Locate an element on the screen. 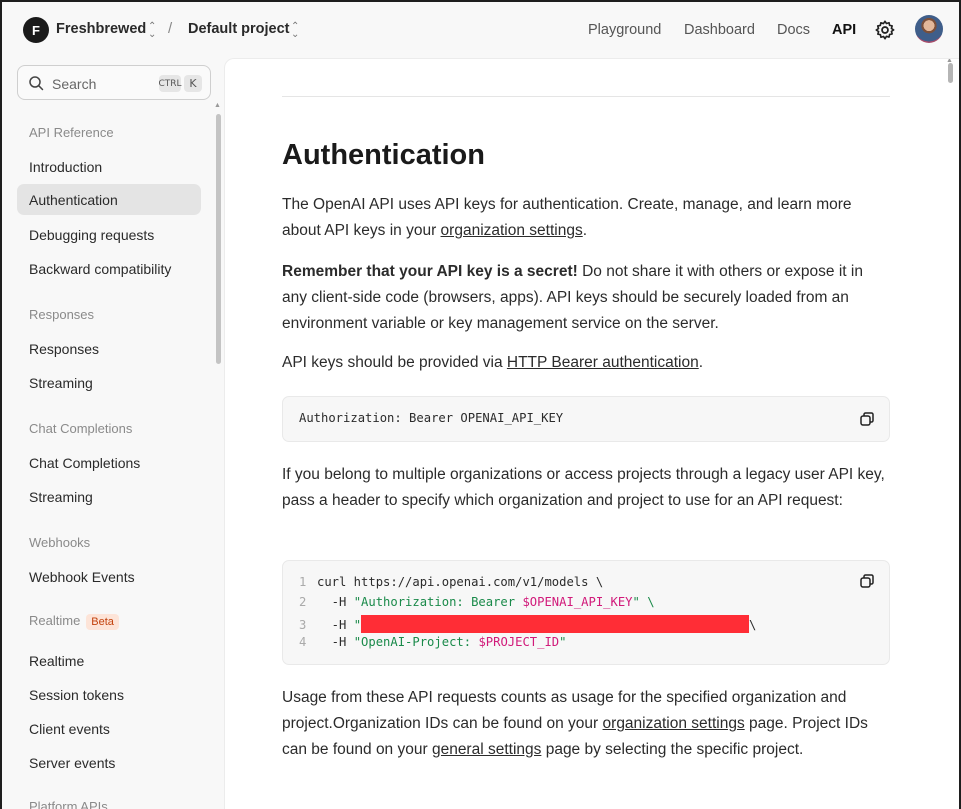 The width and height of the screenshot is (961, 809). org-avatar: F is located at coordinates (36, 30).